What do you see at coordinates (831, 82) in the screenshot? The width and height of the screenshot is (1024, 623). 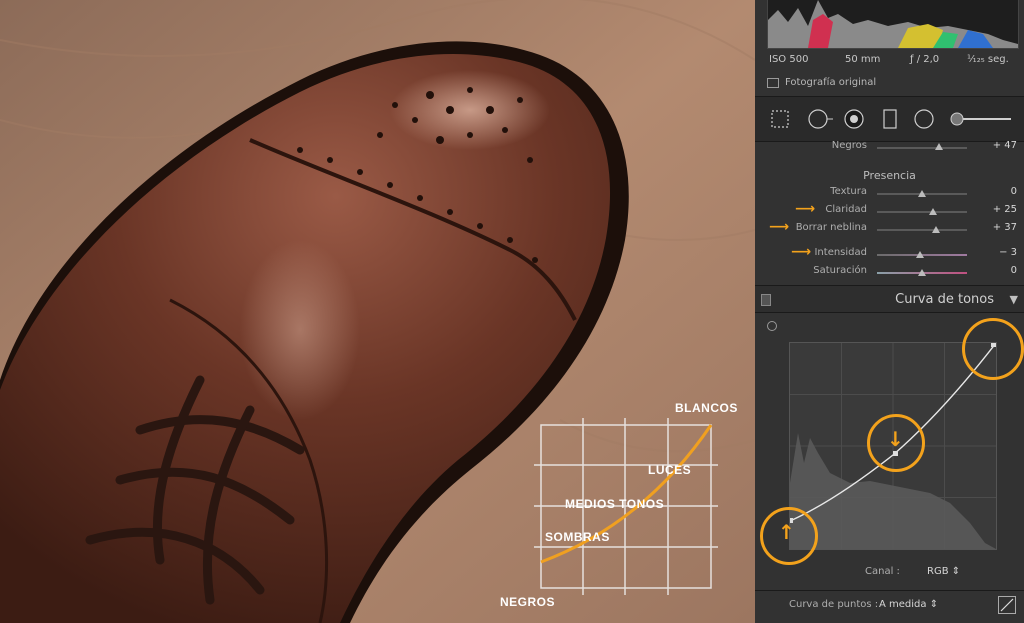 I see `original-photo-label: Fotografía original` at bounding box center [831, 82].